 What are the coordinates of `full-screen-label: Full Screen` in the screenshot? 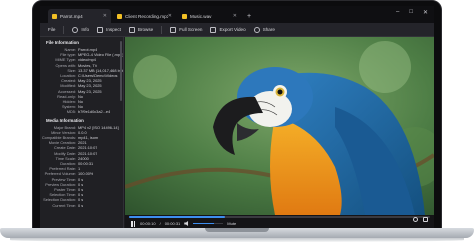 It's located at (191, 29).